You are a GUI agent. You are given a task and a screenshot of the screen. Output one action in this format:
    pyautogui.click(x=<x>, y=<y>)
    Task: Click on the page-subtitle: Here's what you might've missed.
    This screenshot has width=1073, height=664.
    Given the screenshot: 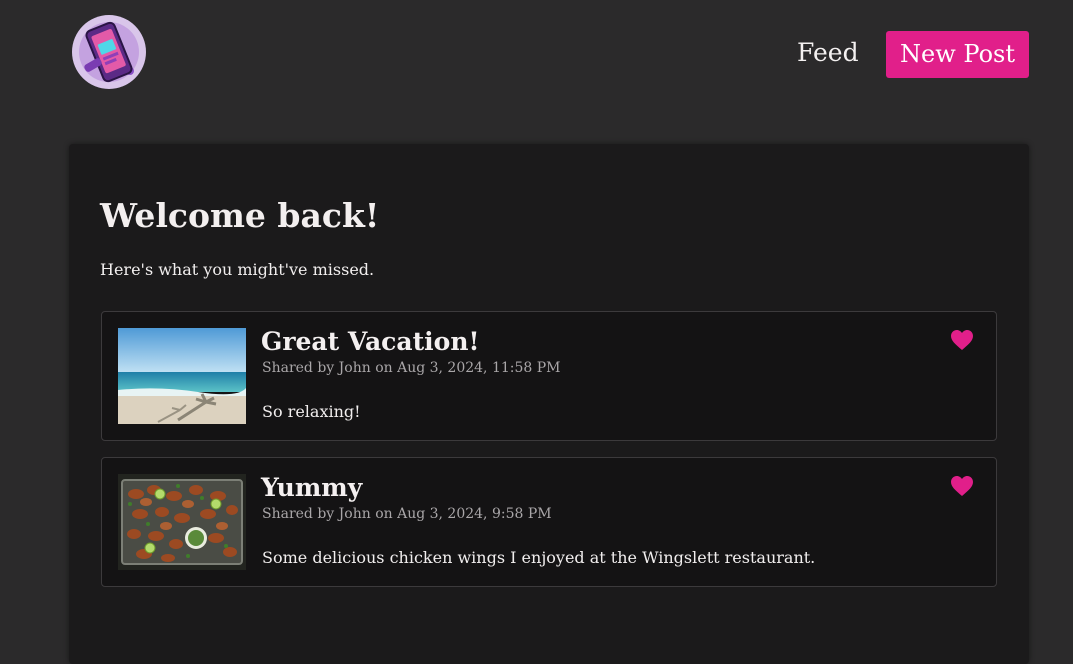 What is the action you would take?
    pyautogui.click(x=237, y=269)
    